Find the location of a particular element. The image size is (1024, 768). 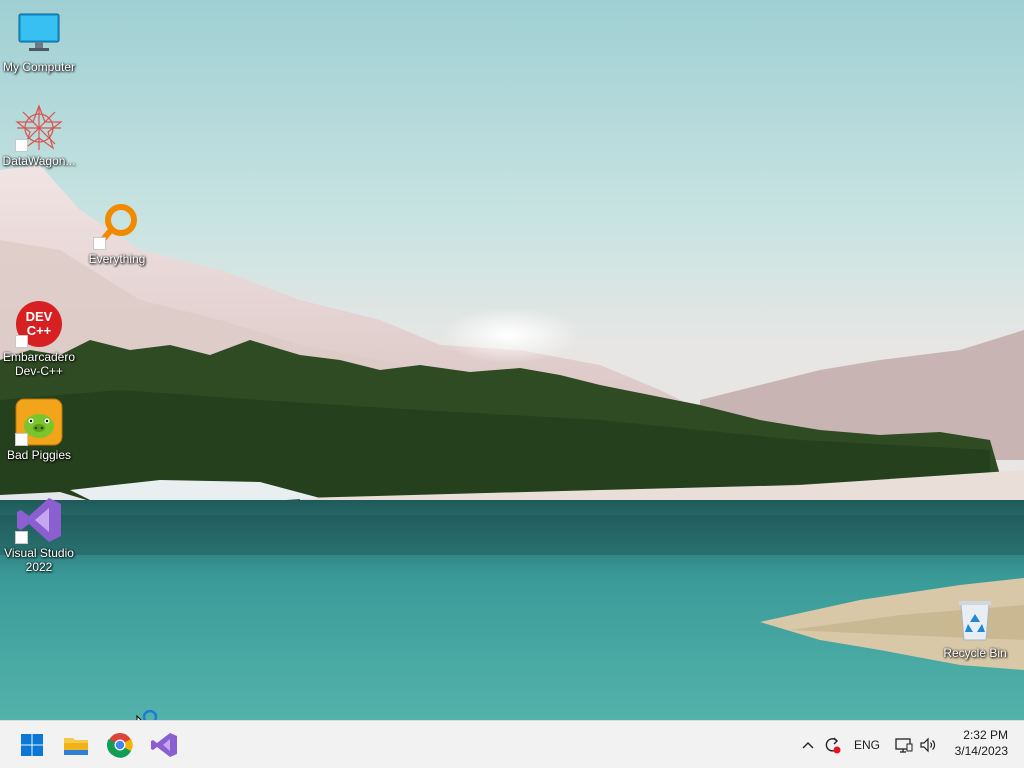

desktop-icon-visual-studio: Visual Studio 2022 is located at coordinates (39, 535).